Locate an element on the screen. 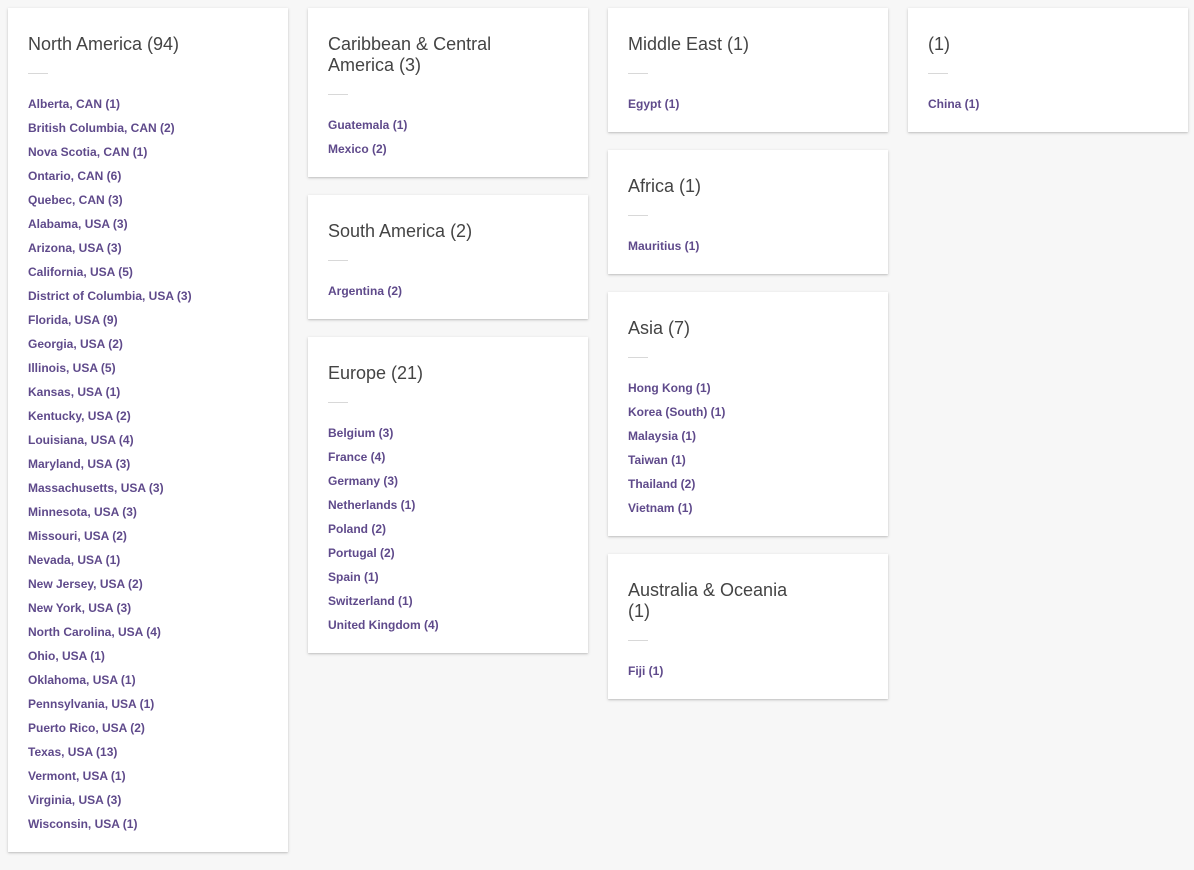 Image resolution: width=1194 pixels, height=870 pixels. column-4: (1) China (1) is located at coordinates (1048, 79).